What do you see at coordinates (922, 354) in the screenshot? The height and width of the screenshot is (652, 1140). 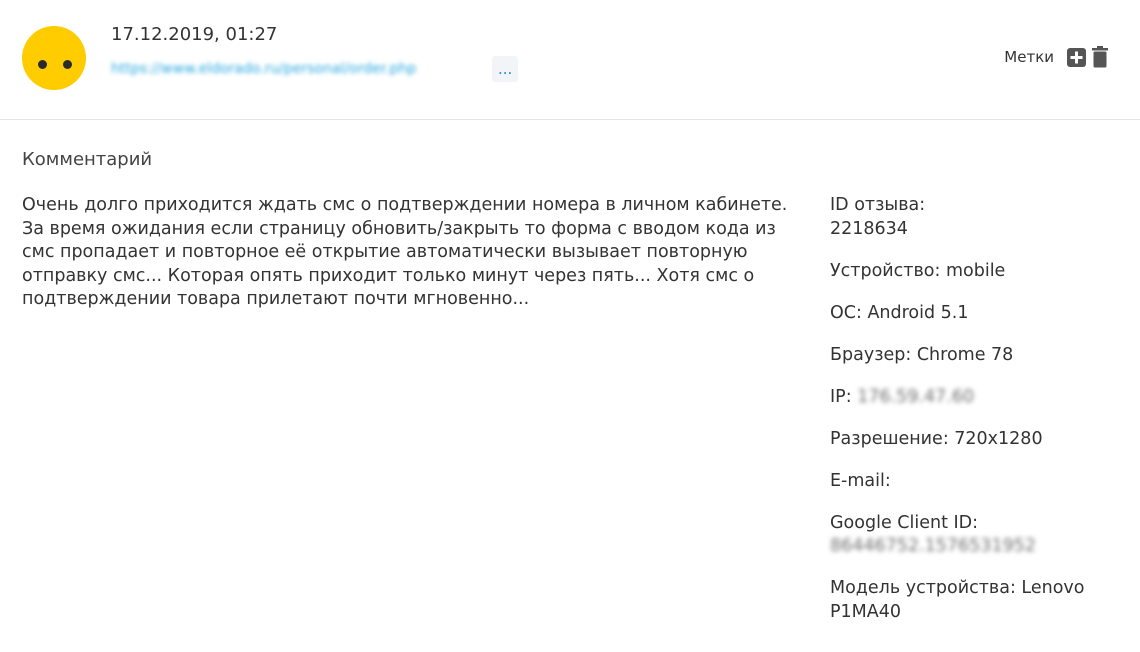 I see `meta-browser: Браузер: Chrome 78` at bounding box center [922, 354].